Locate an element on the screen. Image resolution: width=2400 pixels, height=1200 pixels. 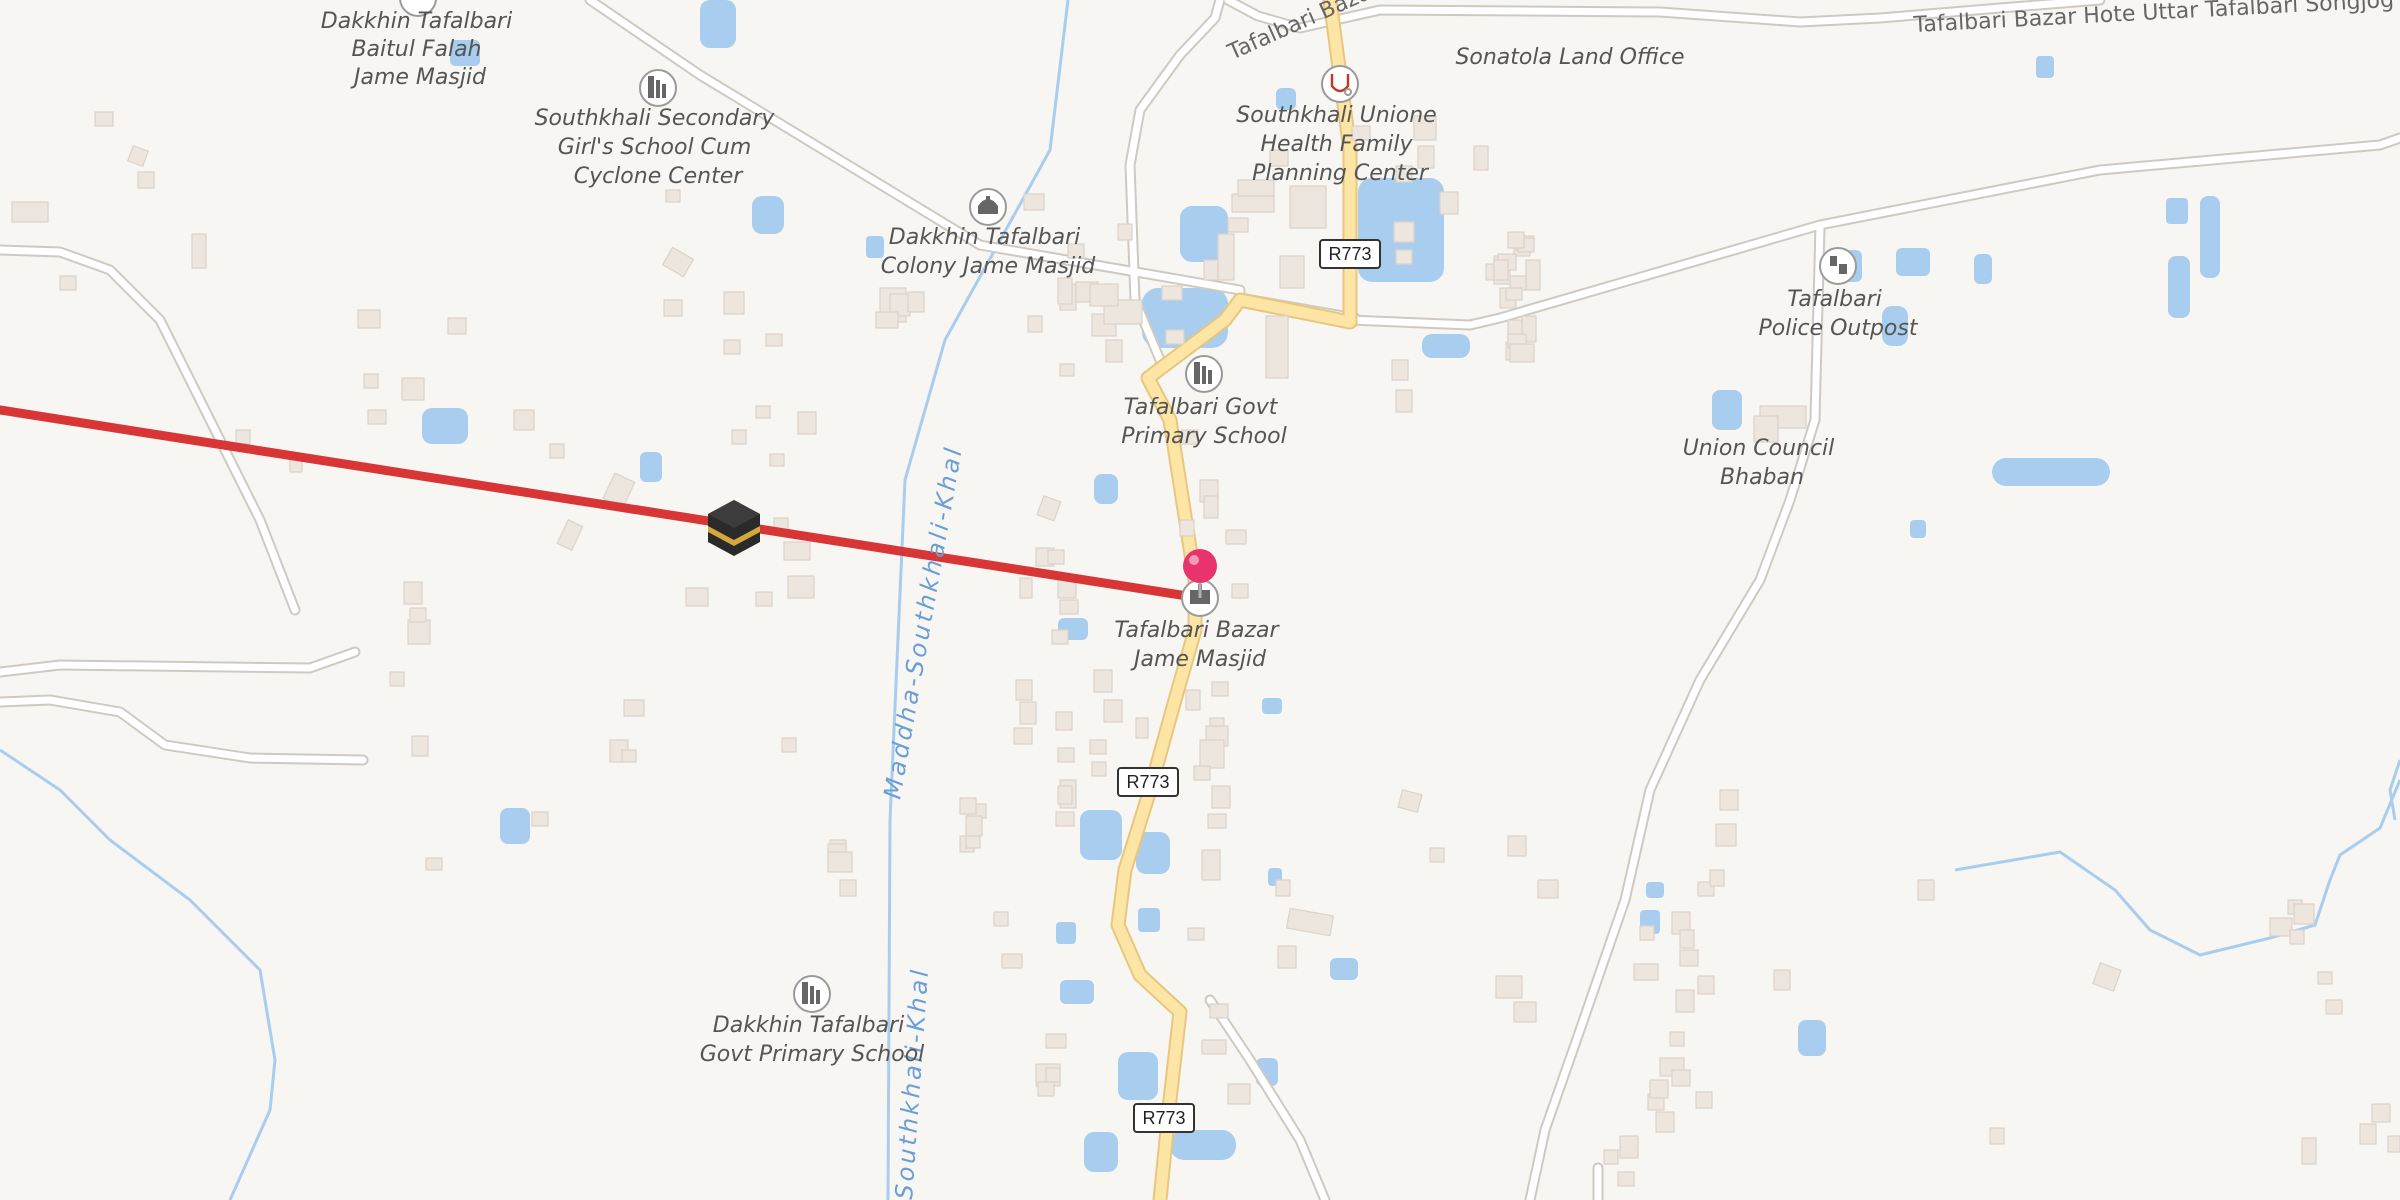
poi-label-bazar-mosque: Tafalbari Bazar Jame Masjid is located at coordinates (1199, 645).